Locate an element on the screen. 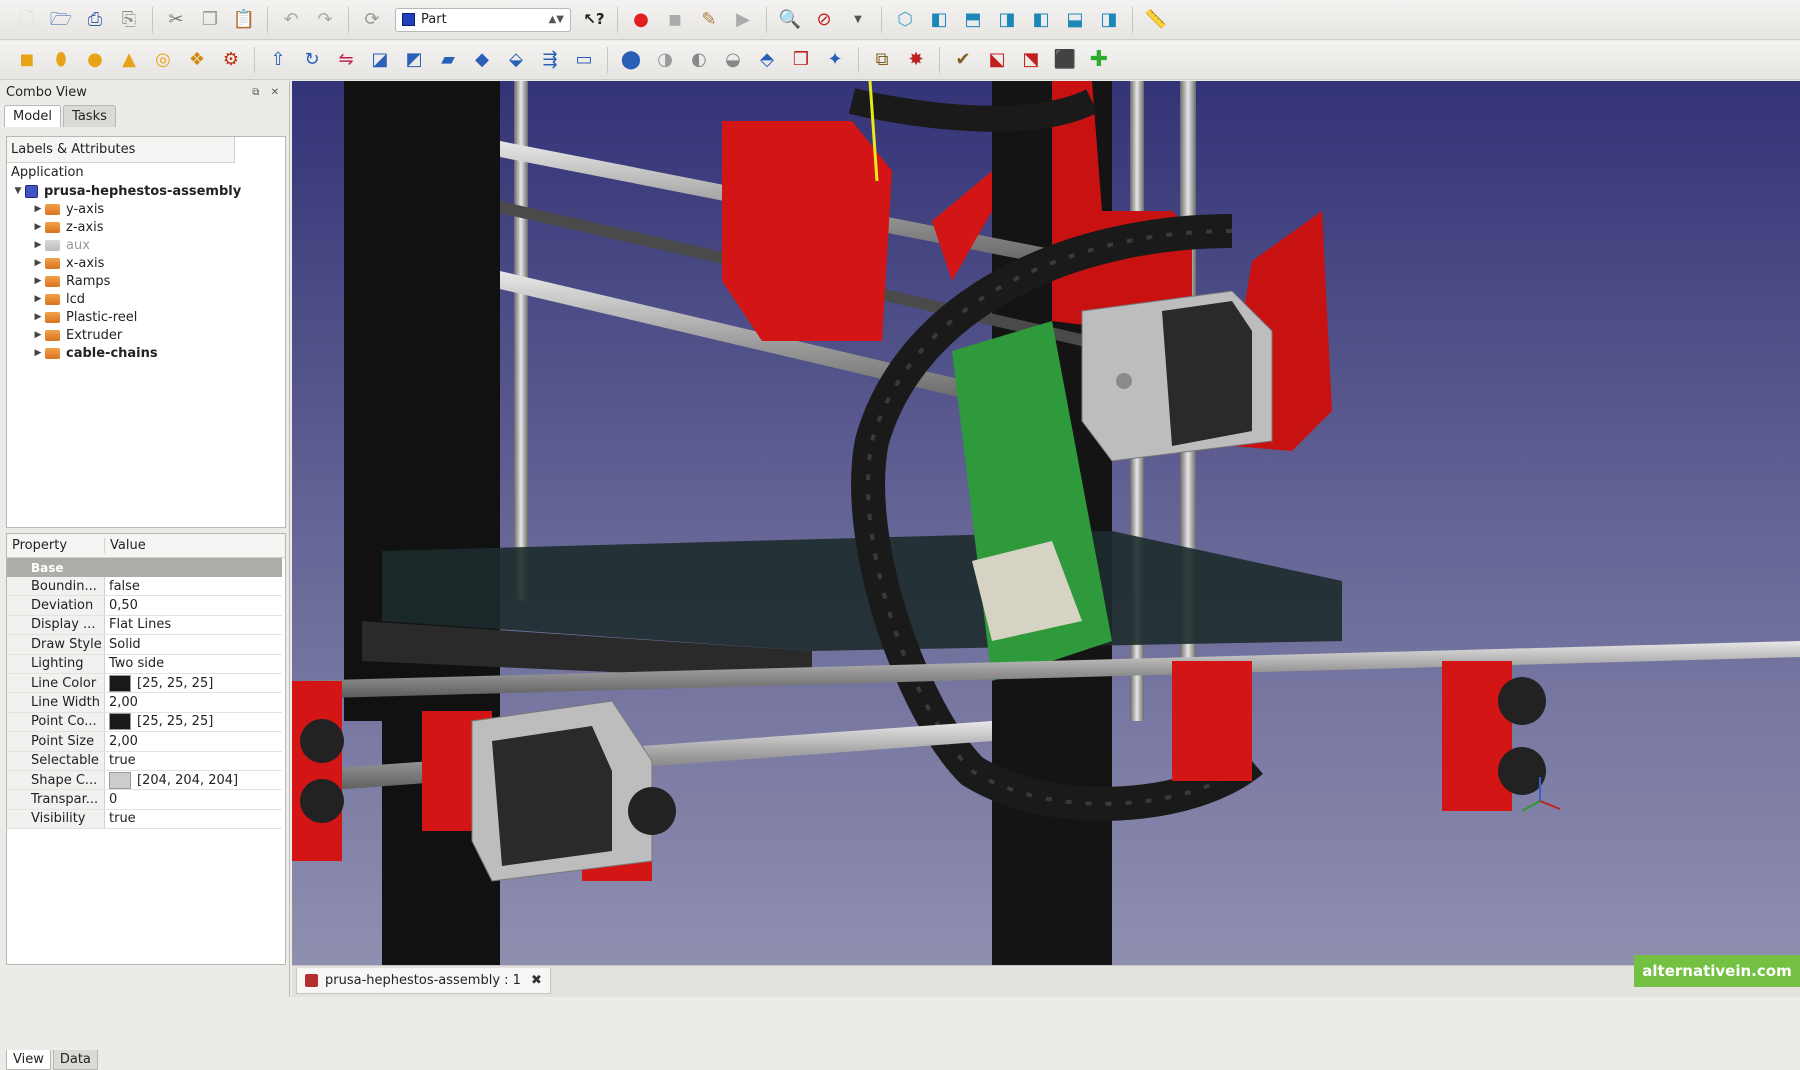 This screenshot has width=1800, height=1070. section-icon: ◒ is located at coordinates (733, 60).